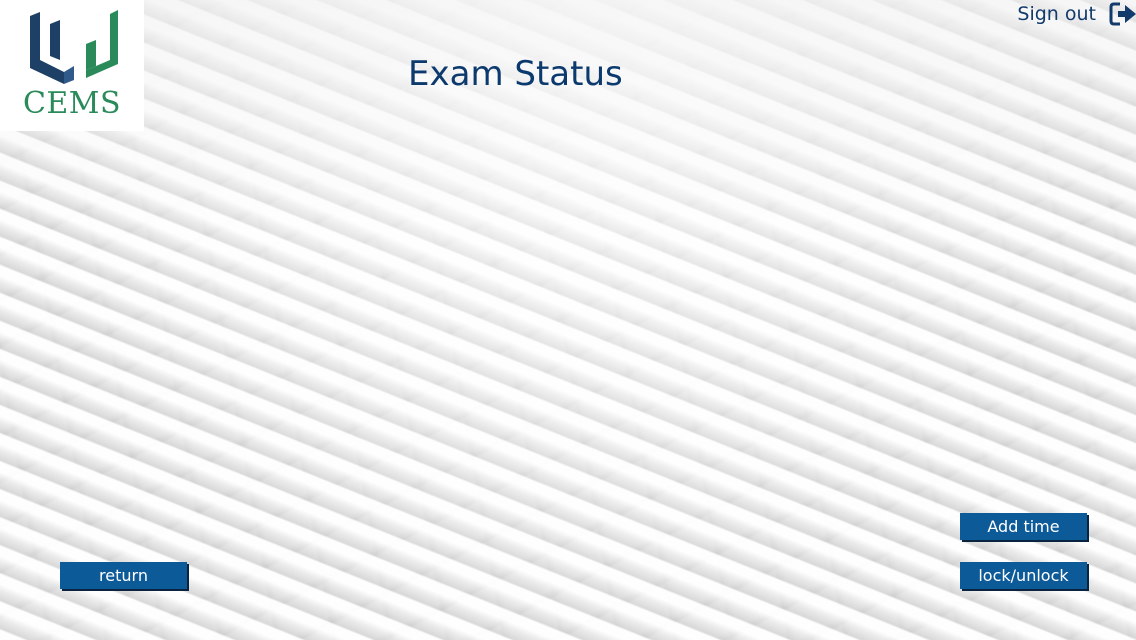 The height and width of the screenshot is (640, 1136). Describe the element at coordinates (74, 47) in the screenshot. I see `cems-logo-icon` at that location.